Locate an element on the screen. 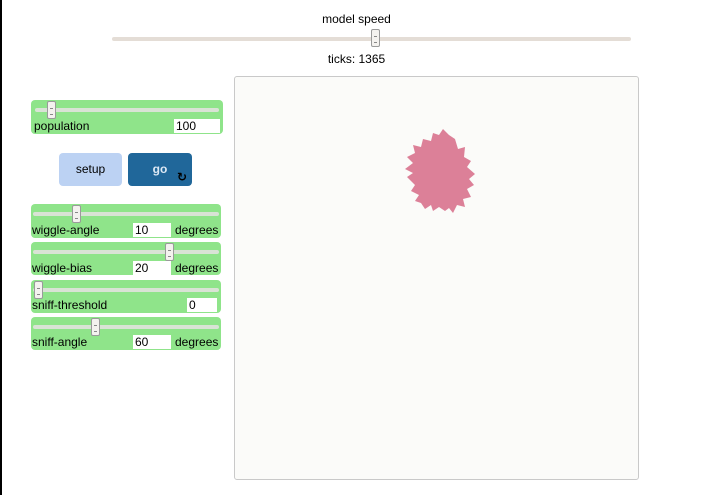 Image resolution: width=711 pixels, height=495 pixels. go-button: go ↻ is located at coordinates (160, 169).